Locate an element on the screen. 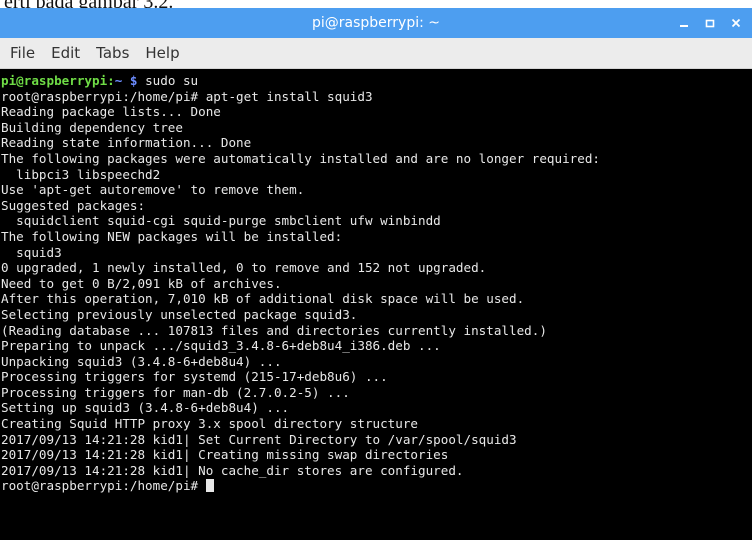 Image resolution: width=752 pixels, height=540 pixels. terminal-line: Suggested packages: is located at coordinates (73, 205).